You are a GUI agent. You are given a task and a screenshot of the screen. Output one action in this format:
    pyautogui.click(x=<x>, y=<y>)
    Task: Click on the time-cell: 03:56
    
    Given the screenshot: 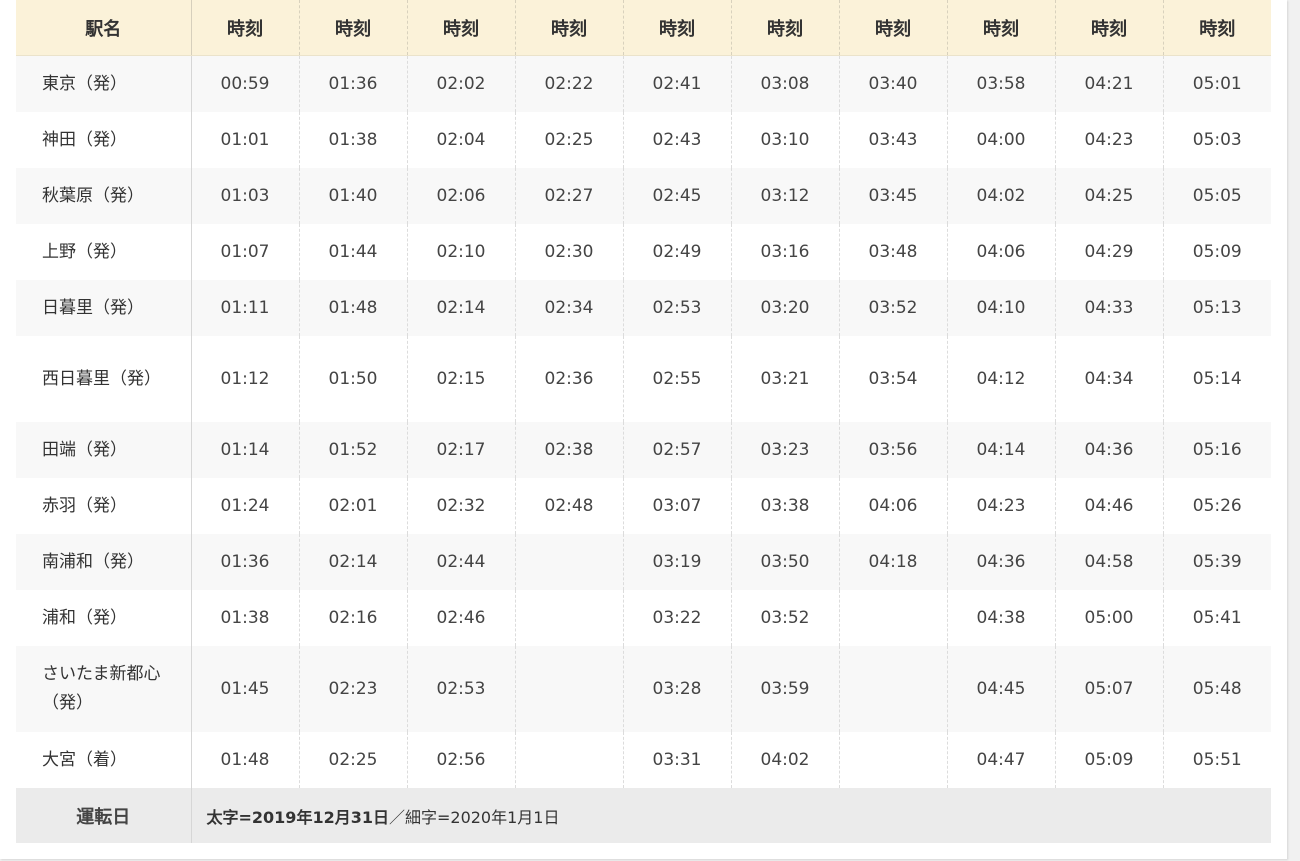 What is the action you would take?
    pyautogui.click(x=892, y=450)
    